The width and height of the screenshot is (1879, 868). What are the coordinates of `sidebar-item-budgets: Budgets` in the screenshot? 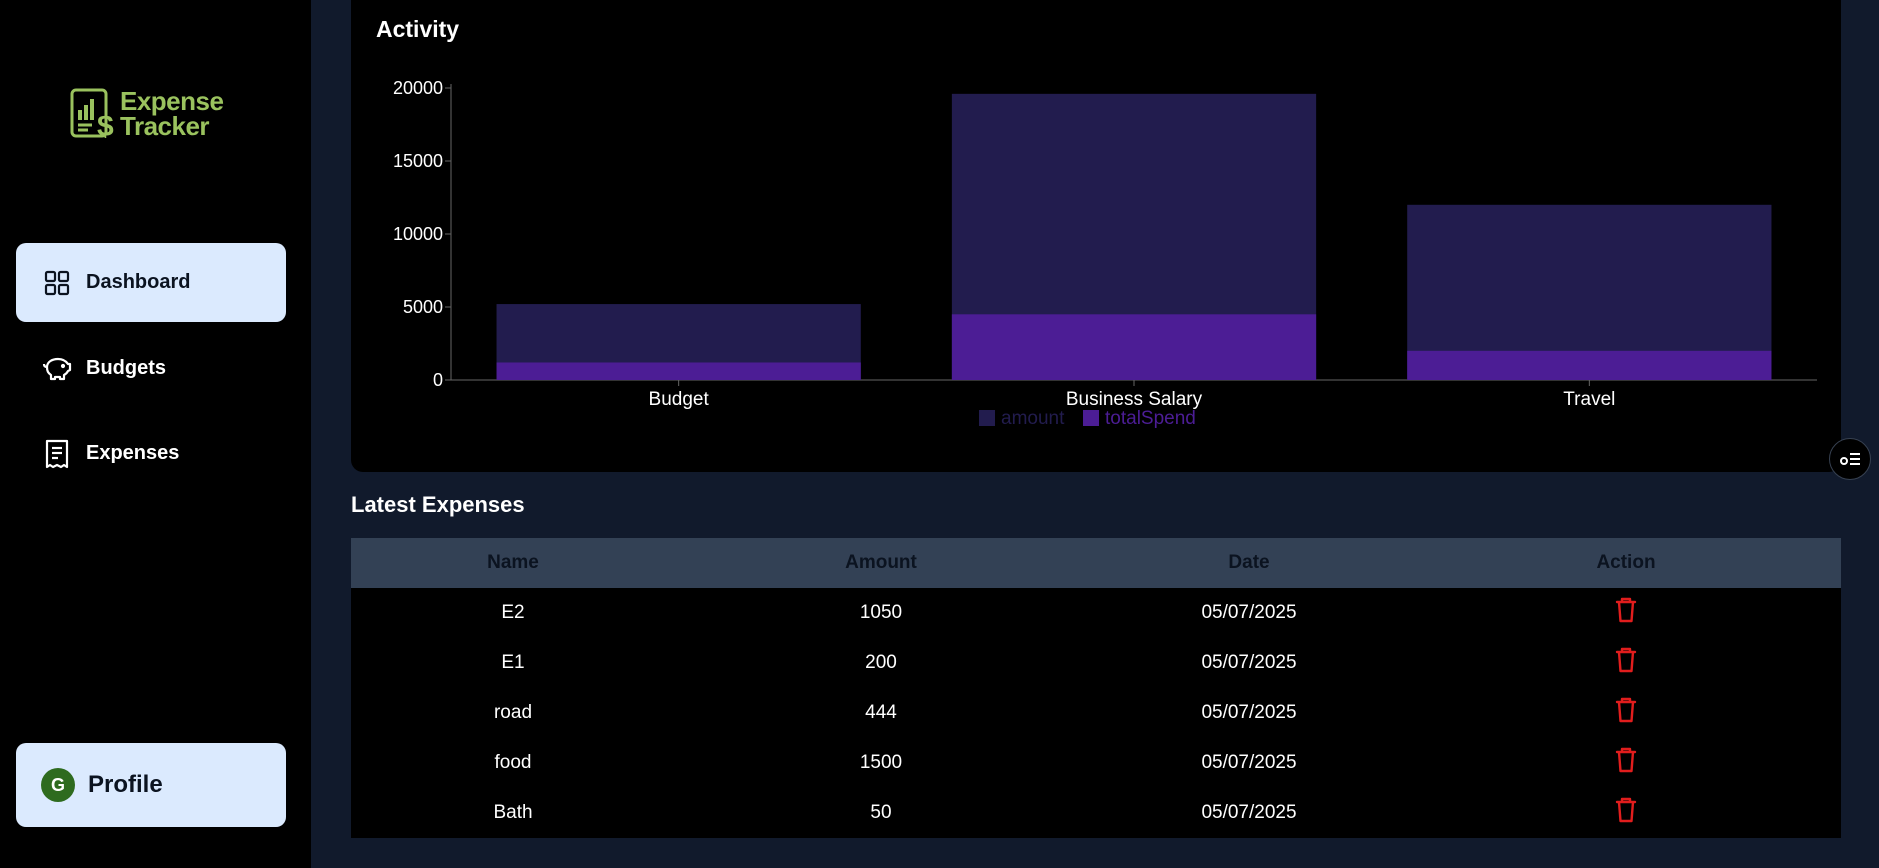 It's located at (151, 368).